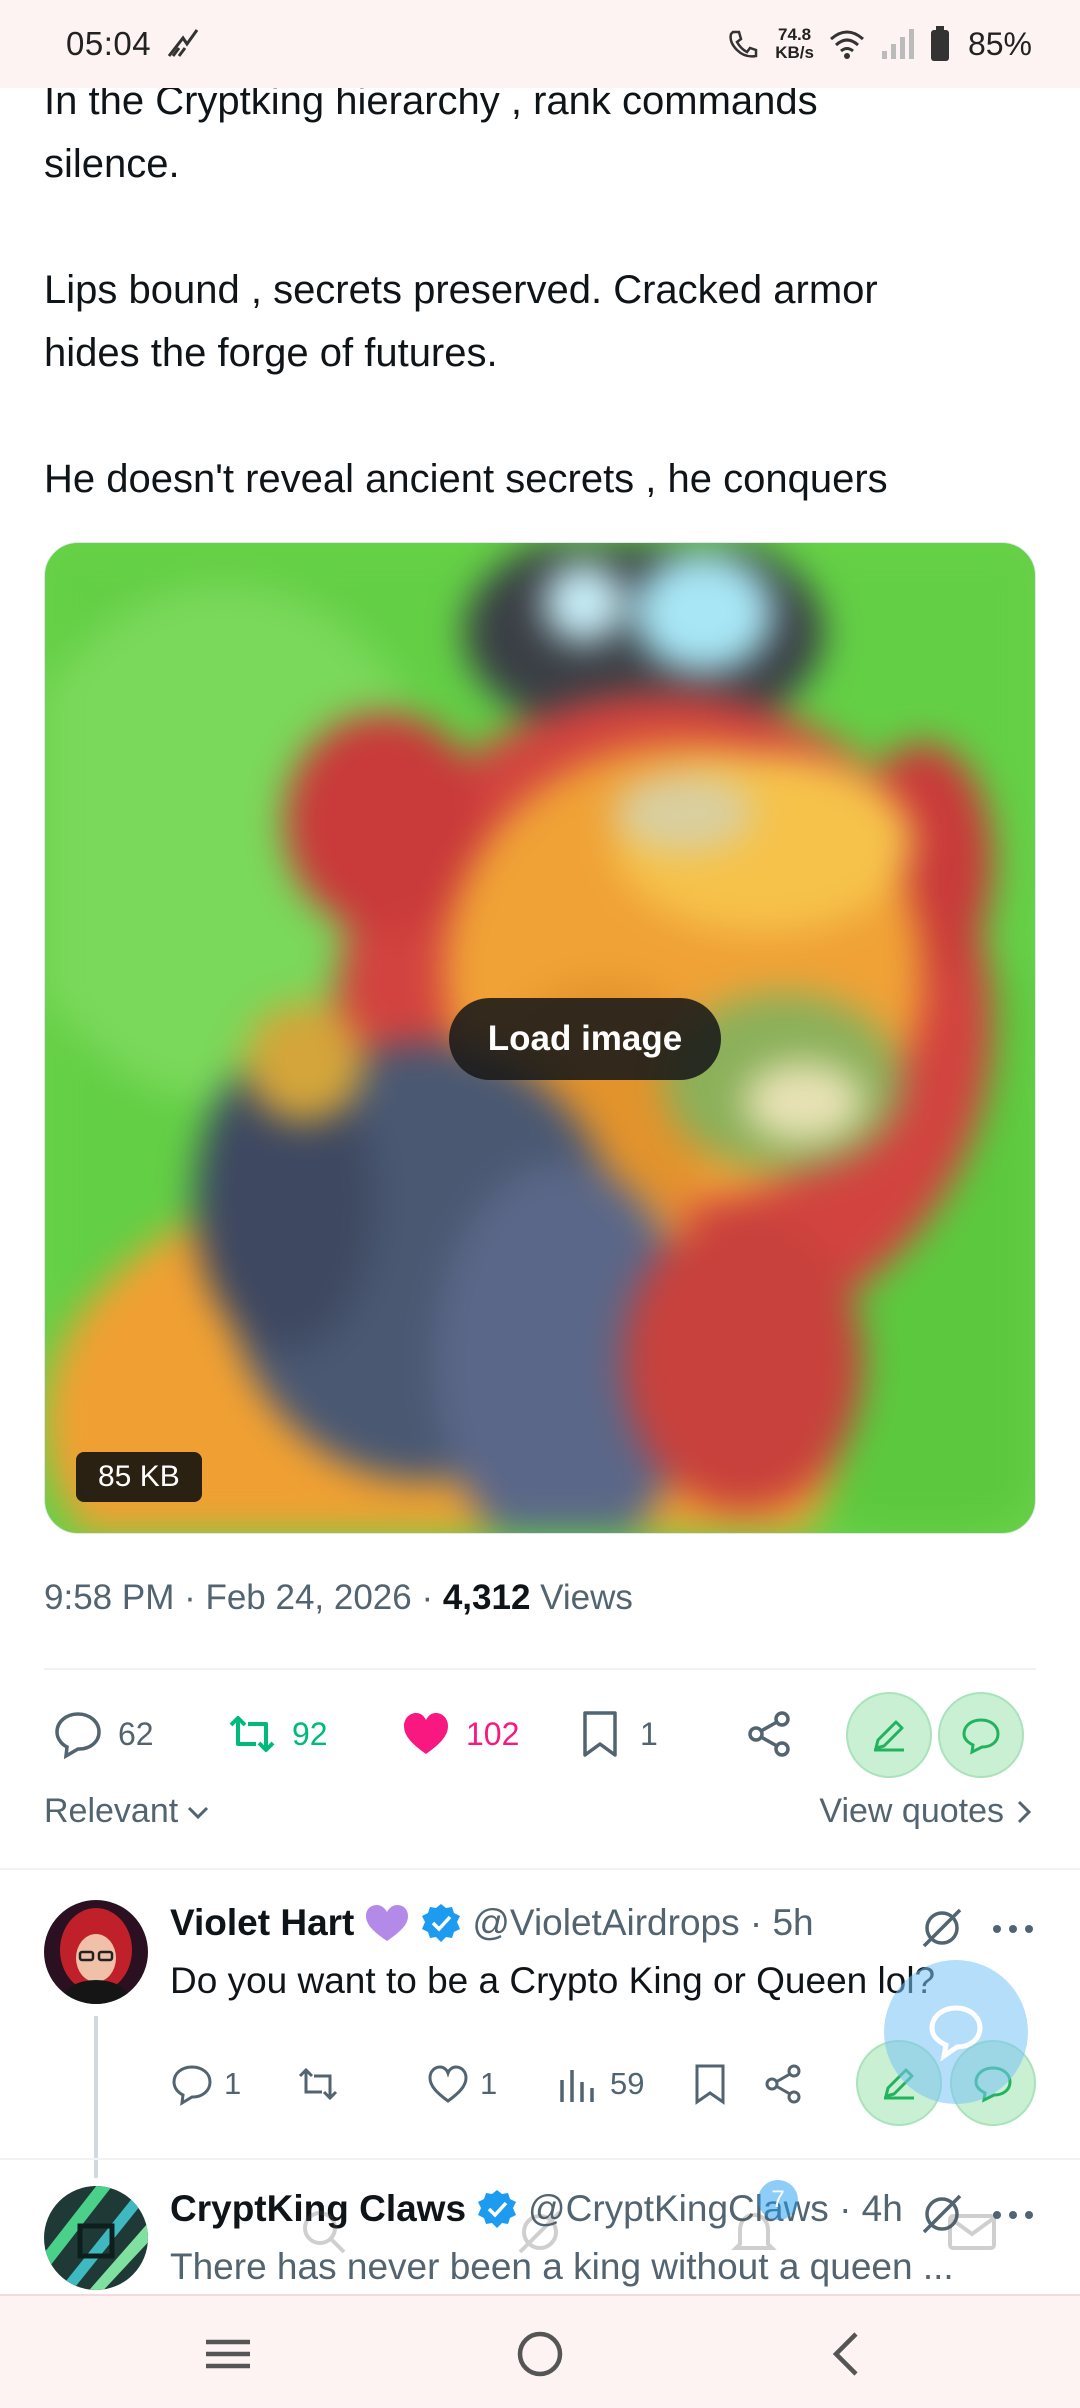 This screenshot has width=1080, height=2408. I want to click on reply-sort-row: Relevant View quotes, so click(540, 1817).